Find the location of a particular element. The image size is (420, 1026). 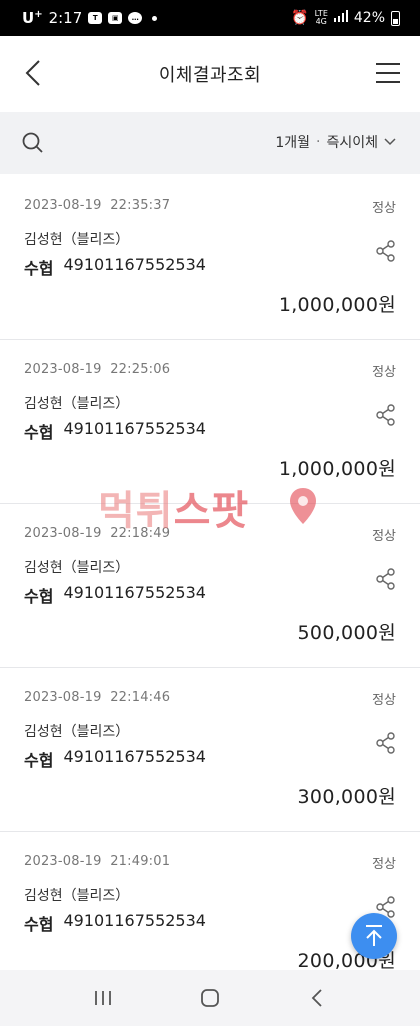

app-header: 이체결과조회 is located at coordinates (210, 74).